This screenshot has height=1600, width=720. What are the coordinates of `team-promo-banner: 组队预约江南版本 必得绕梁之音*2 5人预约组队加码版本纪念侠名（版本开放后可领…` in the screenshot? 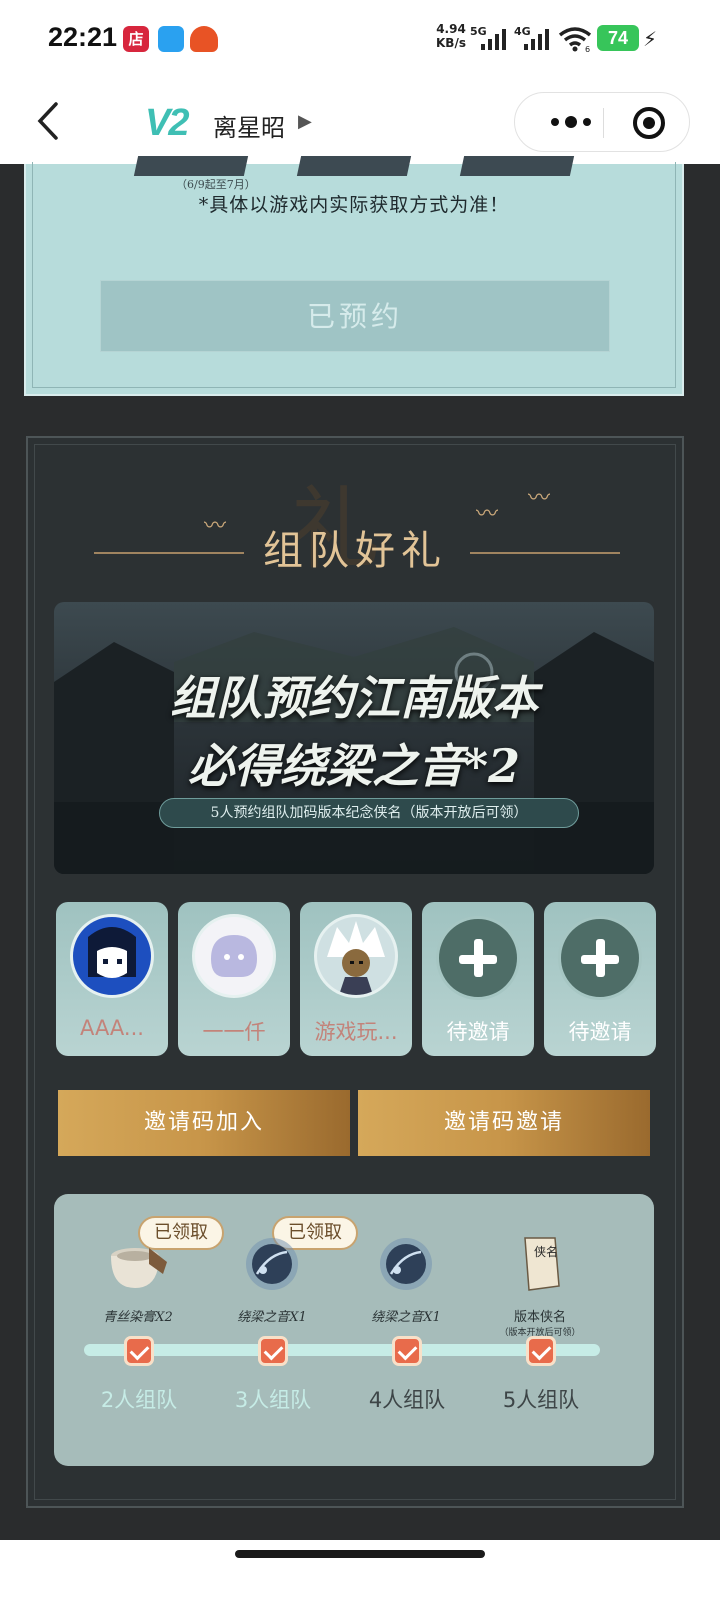 It's located at (354, 738).